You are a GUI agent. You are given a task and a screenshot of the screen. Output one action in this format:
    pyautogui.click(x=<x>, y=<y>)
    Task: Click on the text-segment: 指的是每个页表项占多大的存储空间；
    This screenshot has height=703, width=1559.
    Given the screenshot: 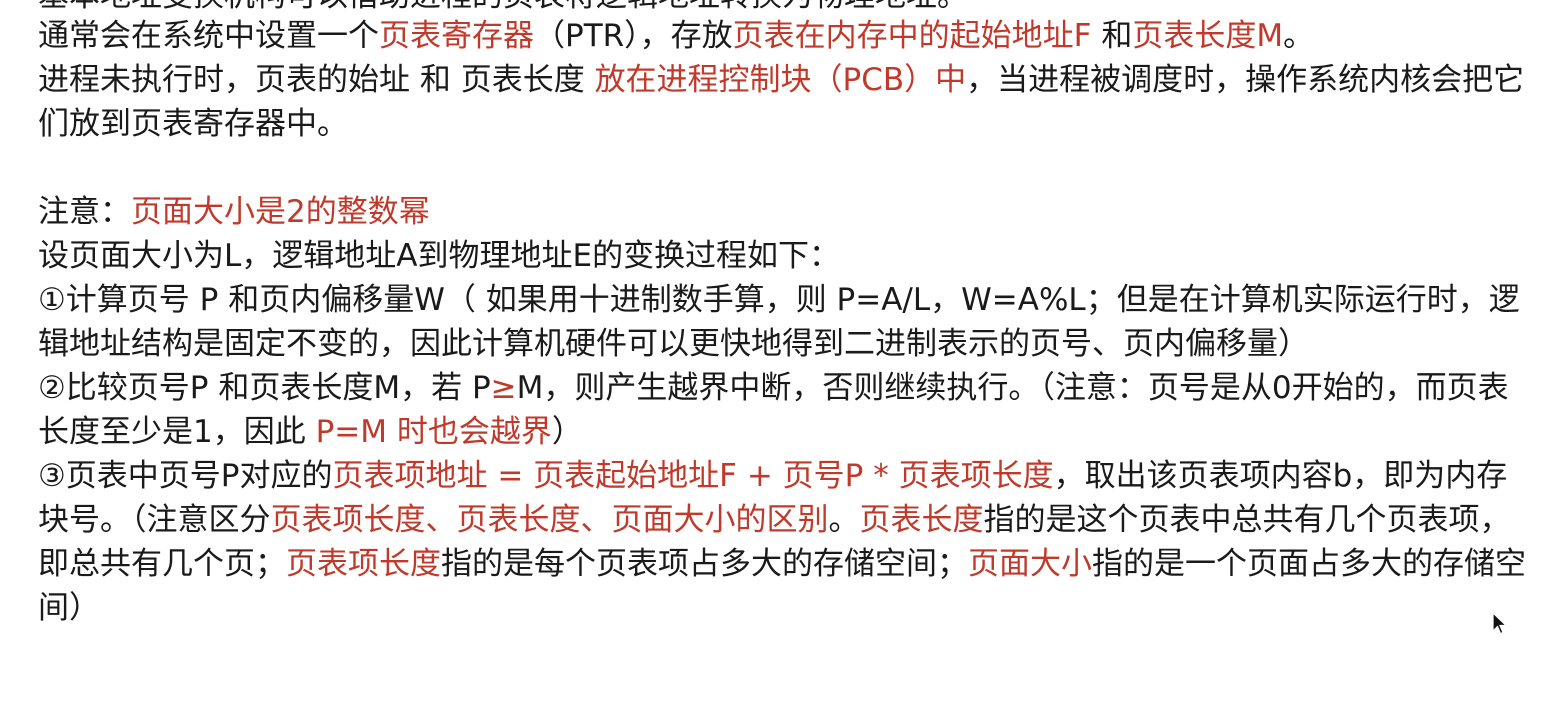 What is the action you would take?
    pyautogui.click(x=704, y=564)
    